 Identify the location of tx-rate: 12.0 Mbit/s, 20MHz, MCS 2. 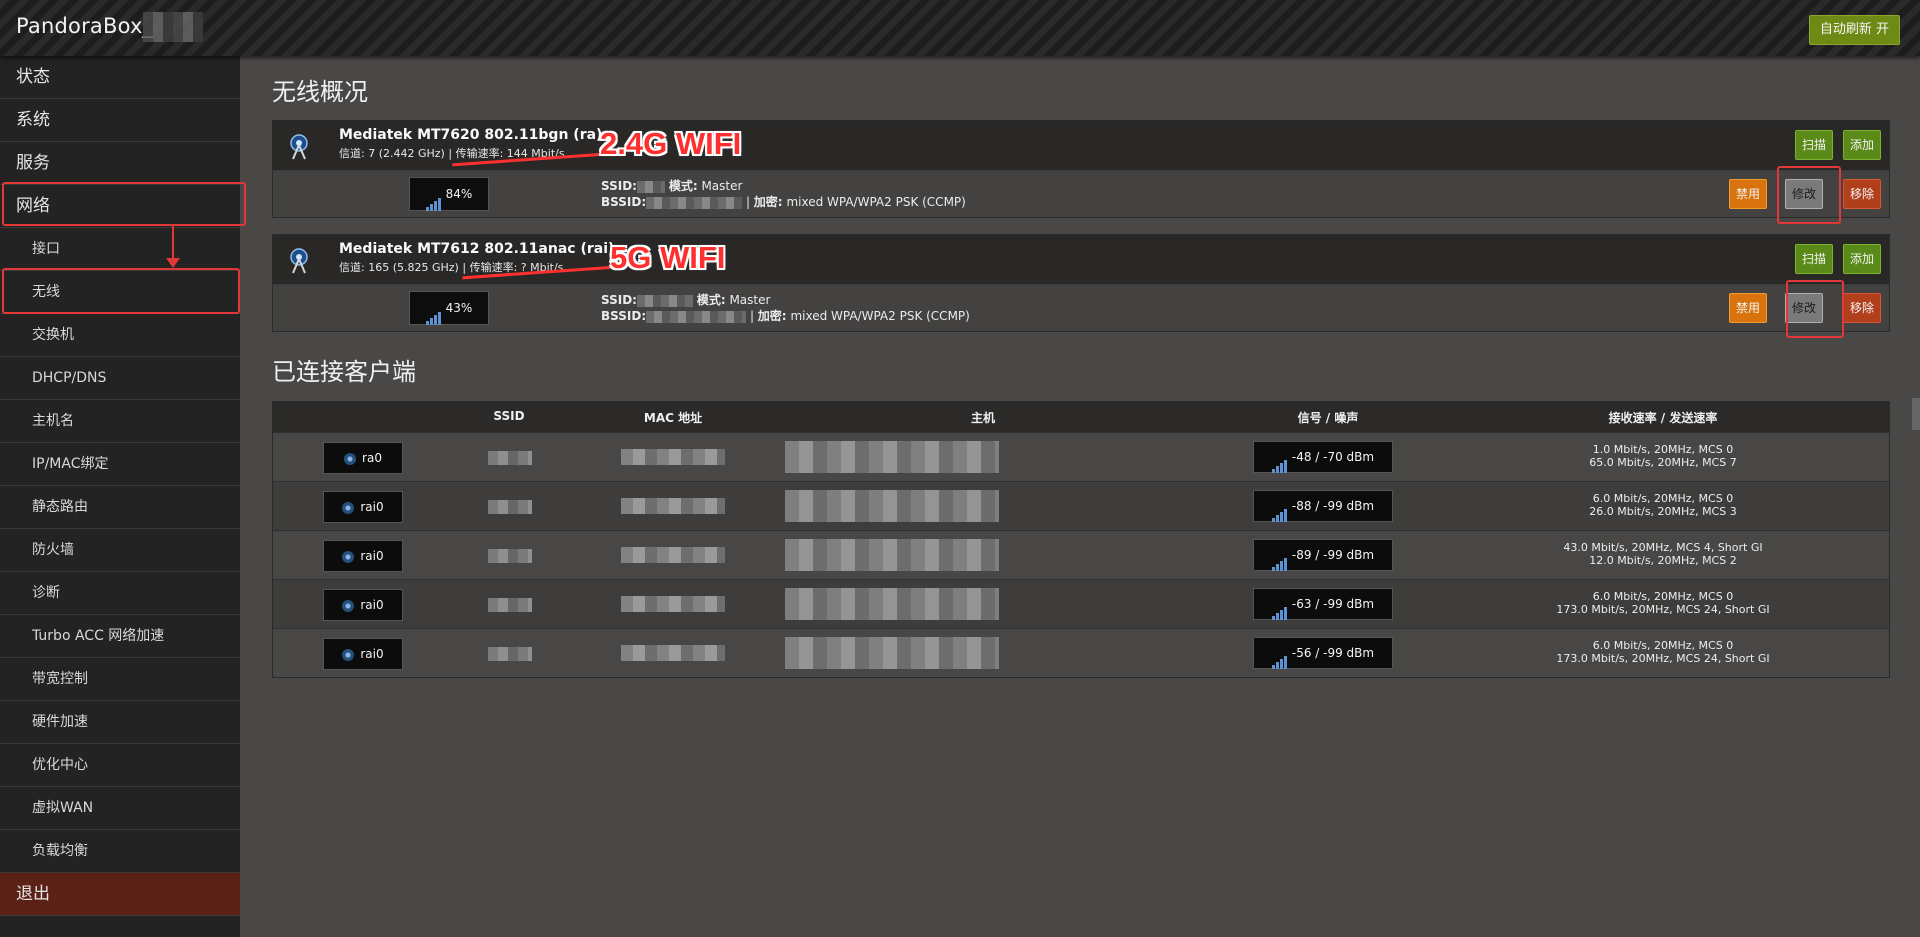
(1663, 560).